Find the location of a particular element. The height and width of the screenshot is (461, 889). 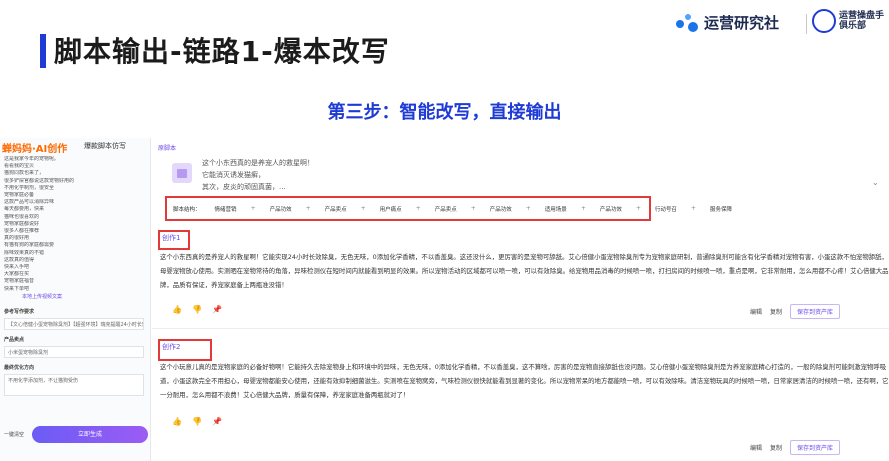

script-line: 真的很好用 is located at coordinates (17, 238).